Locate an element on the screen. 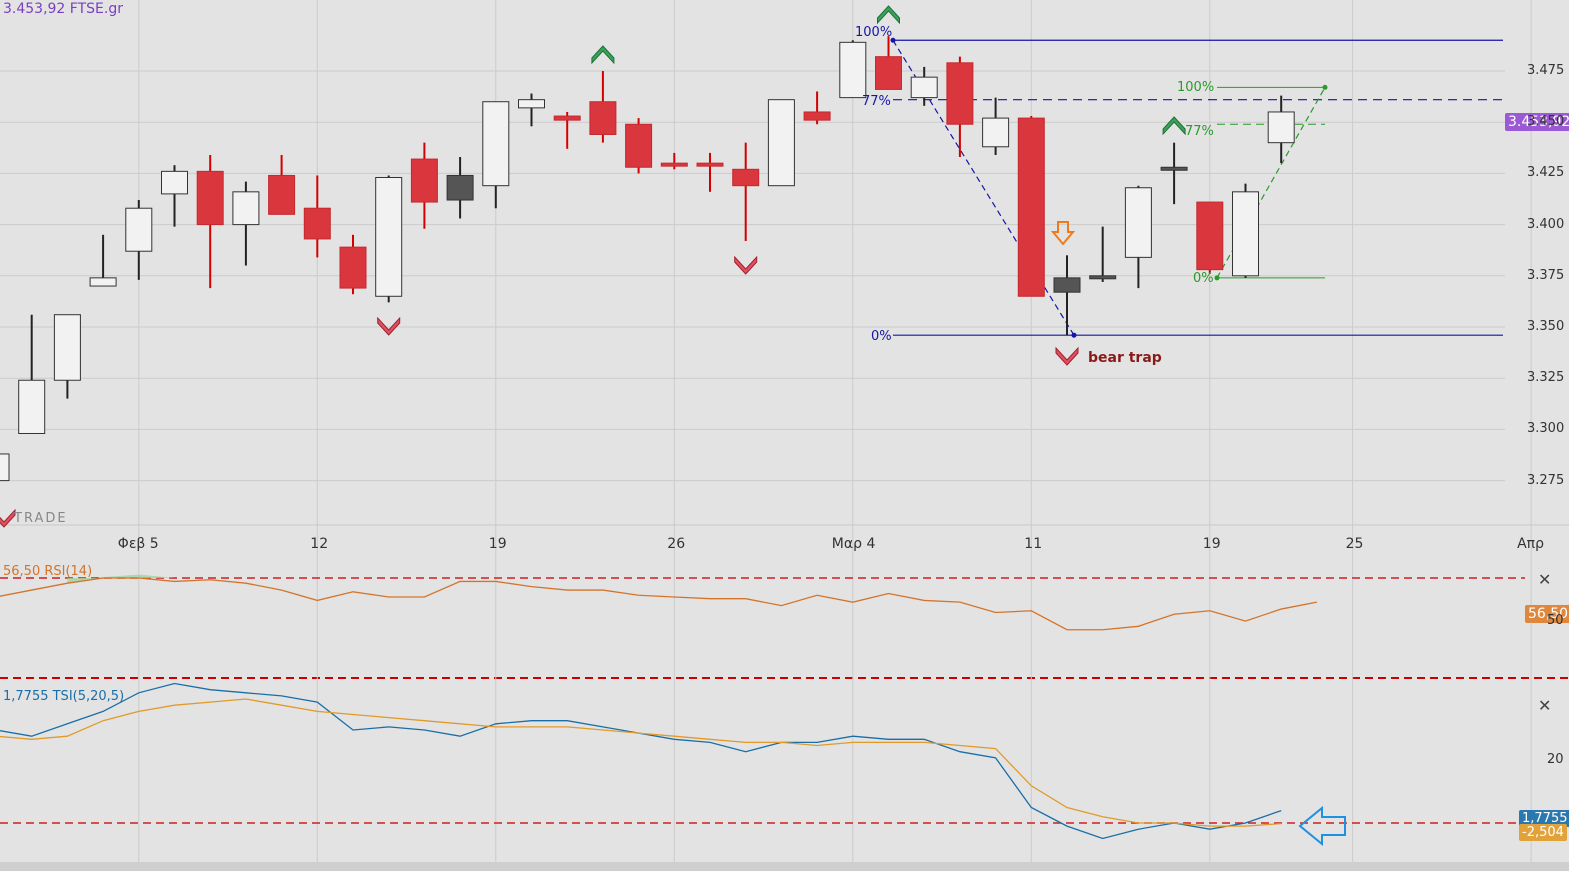 Image resolution: width=1569 pixels, height=871 pixels. y-tick-label: 3.325 is located at coordinates (1546, 378).